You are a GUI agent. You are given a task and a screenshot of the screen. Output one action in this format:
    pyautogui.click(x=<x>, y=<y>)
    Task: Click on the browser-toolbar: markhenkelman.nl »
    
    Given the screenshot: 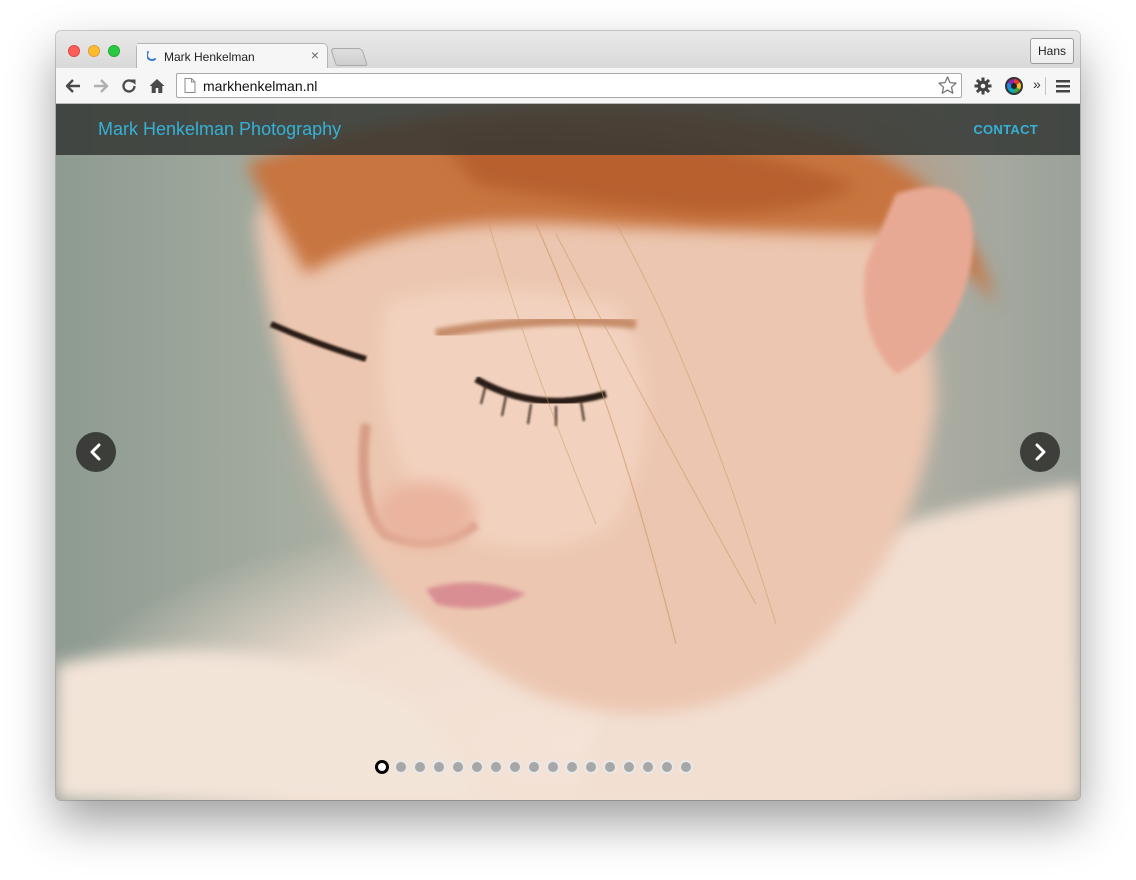 What is the action you would take?
    pyautogui.click(x=568, y=86)
    